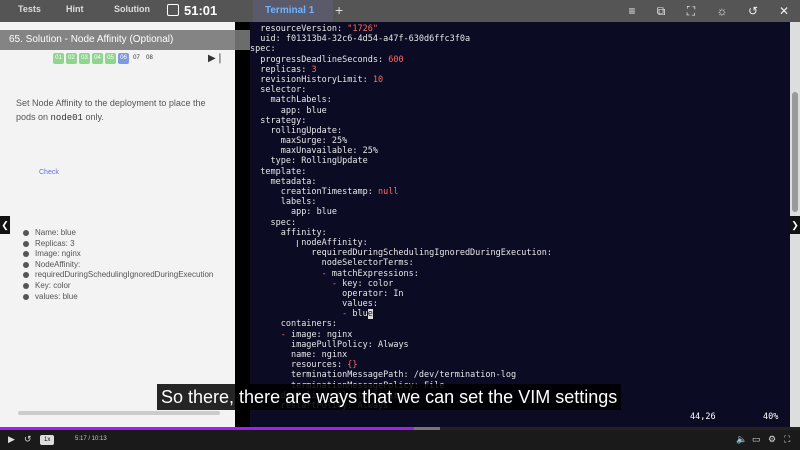  I want to click on vim-line: spec:, so click(401, 223).